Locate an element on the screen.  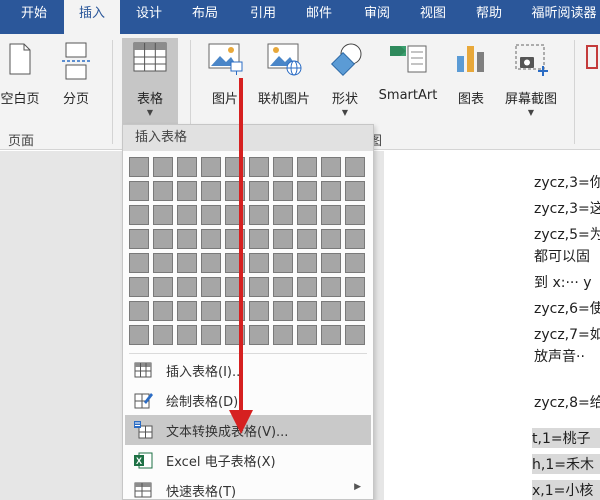
tab-references: 引用 is located at coordinates (263, 17).